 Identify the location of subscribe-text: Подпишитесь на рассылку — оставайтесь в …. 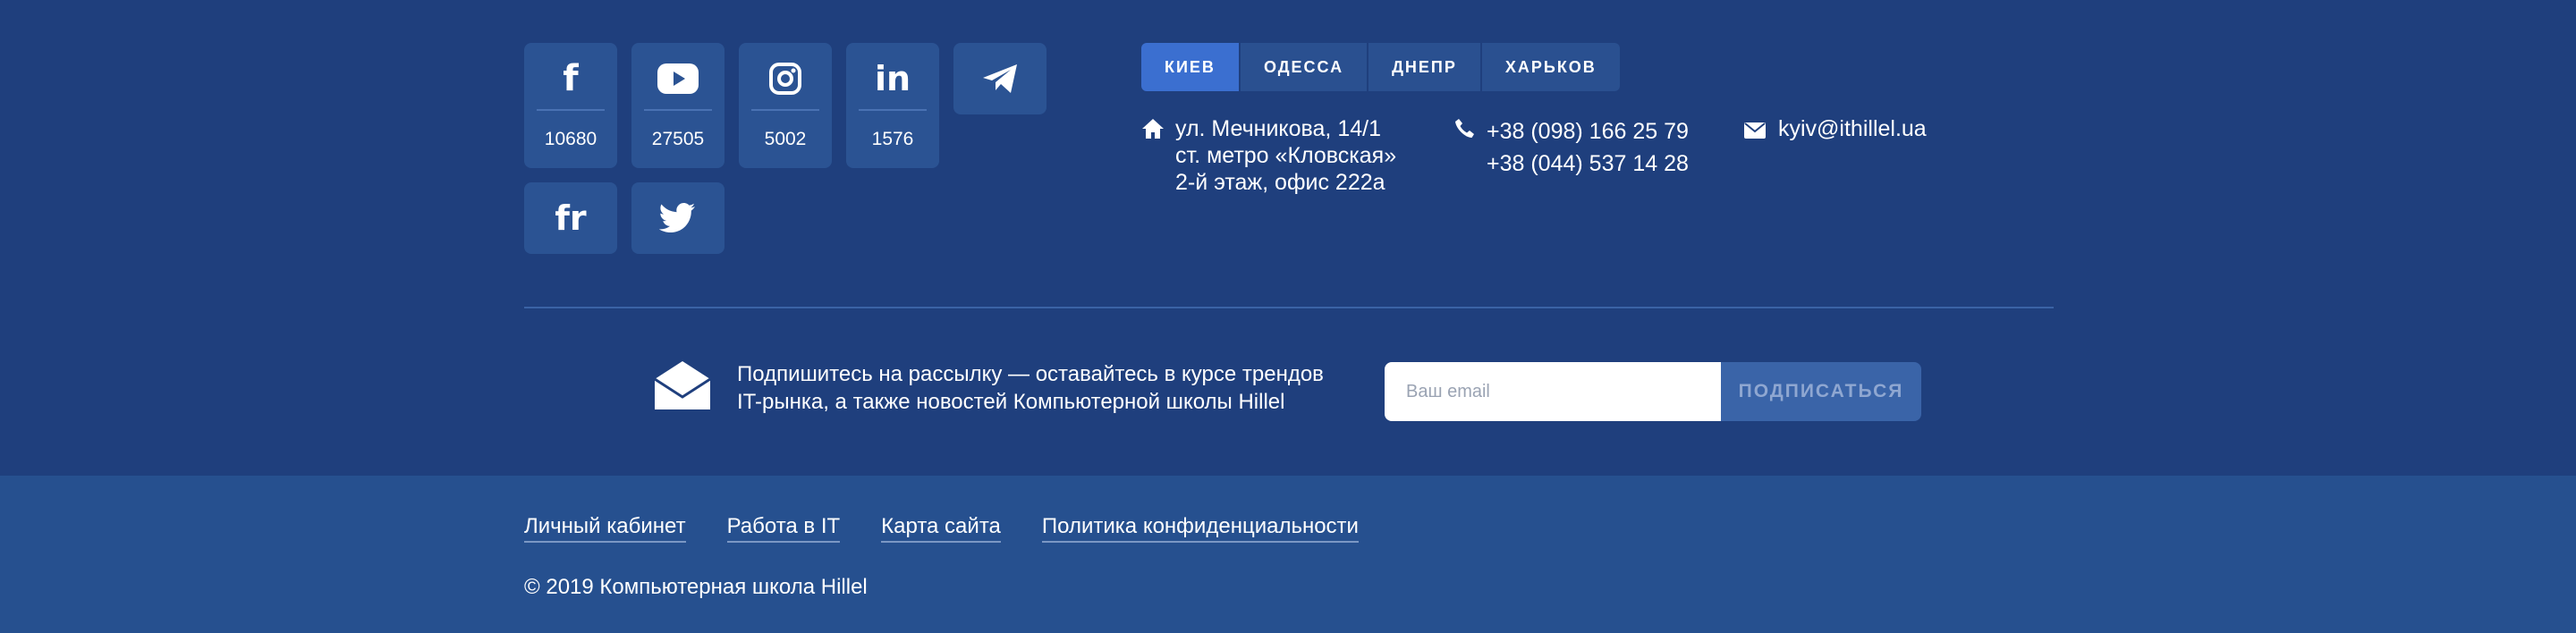
(1030, 388).